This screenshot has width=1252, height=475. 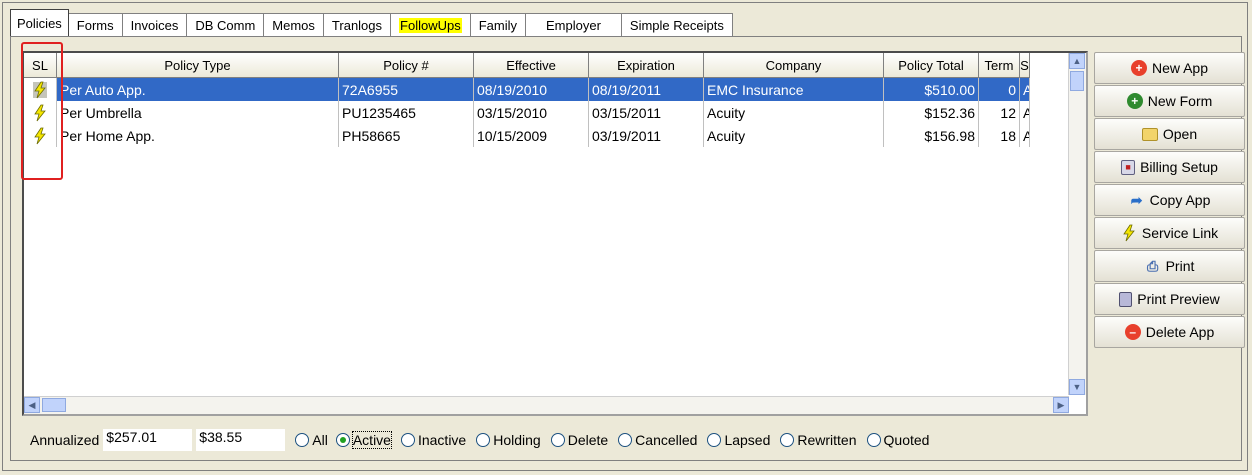 I want to click on annotation-highlight-box, so click(x=42, y=111).